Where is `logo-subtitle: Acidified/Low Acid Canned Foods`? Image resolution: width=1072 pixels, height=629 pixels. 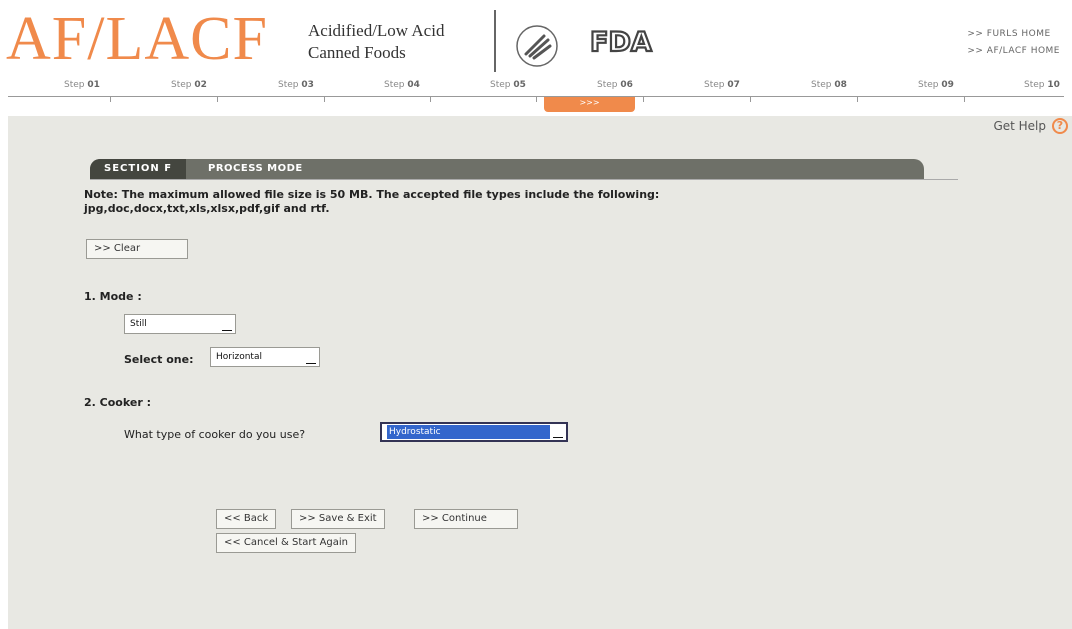
logo-subtitle: Acidified/Low Acid Canned Foods is located at coordinates (376, 42).